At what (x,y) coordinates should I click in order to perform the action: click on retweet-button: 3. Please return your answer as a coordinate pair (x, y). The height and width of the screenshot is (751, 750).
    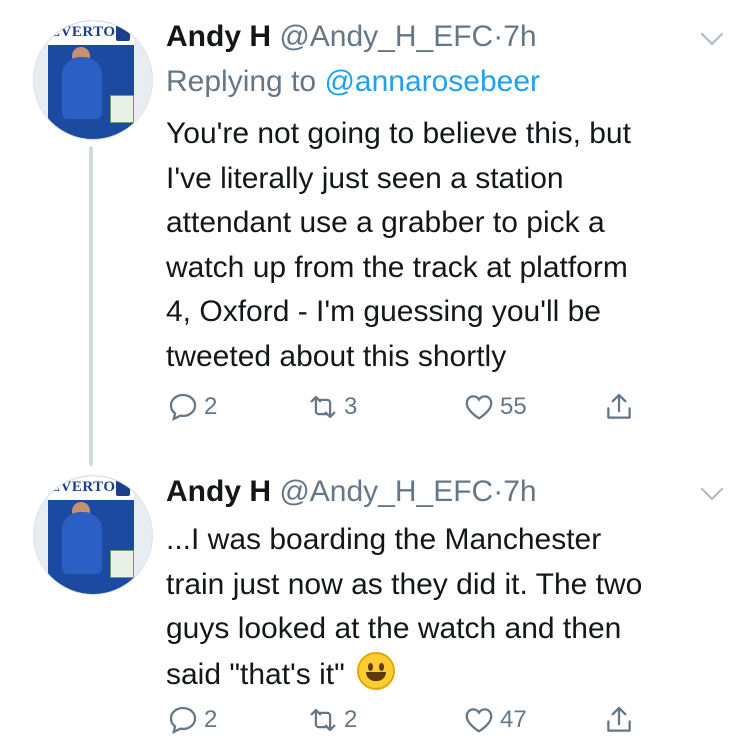
    Looking at the image, I should click on (331, 407).